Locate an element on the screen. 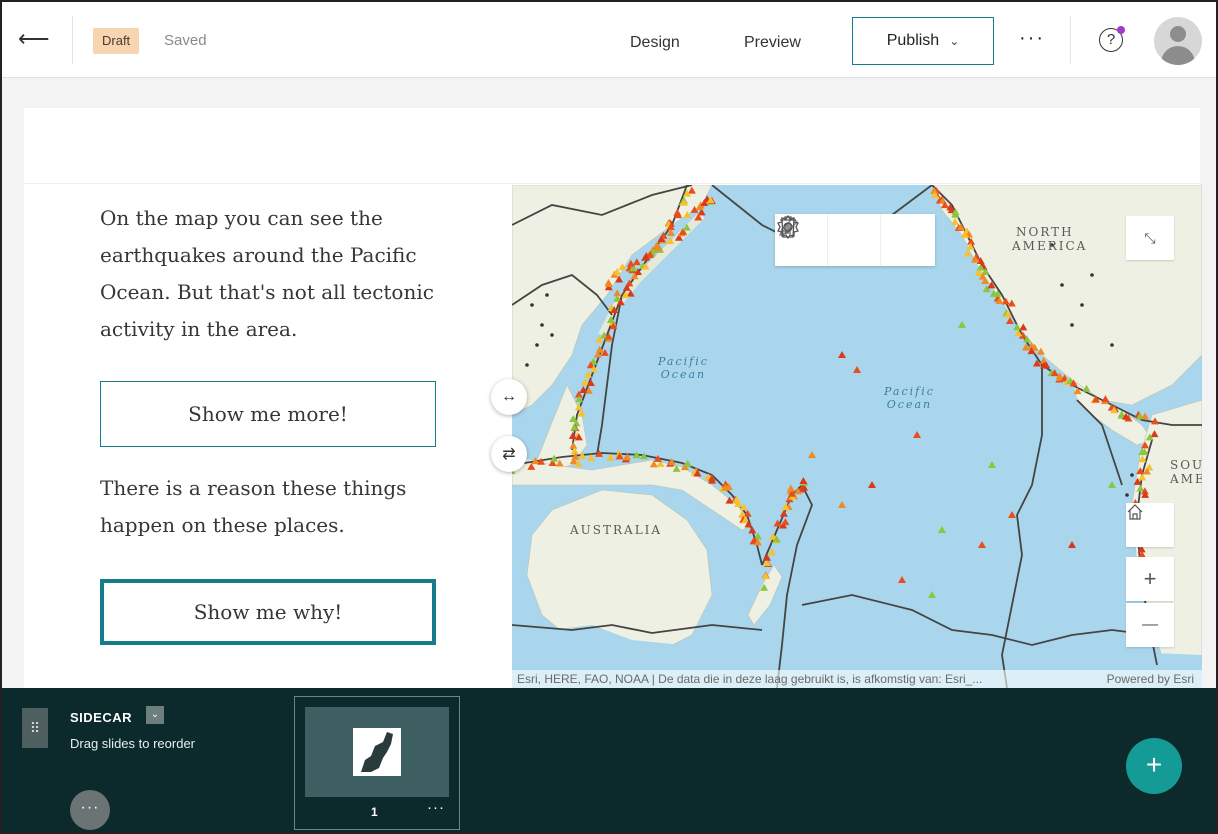 This screenshot has height=834, width=1218. map-label-south-america: SOUT AMER is located at coordinates (1186, 472).